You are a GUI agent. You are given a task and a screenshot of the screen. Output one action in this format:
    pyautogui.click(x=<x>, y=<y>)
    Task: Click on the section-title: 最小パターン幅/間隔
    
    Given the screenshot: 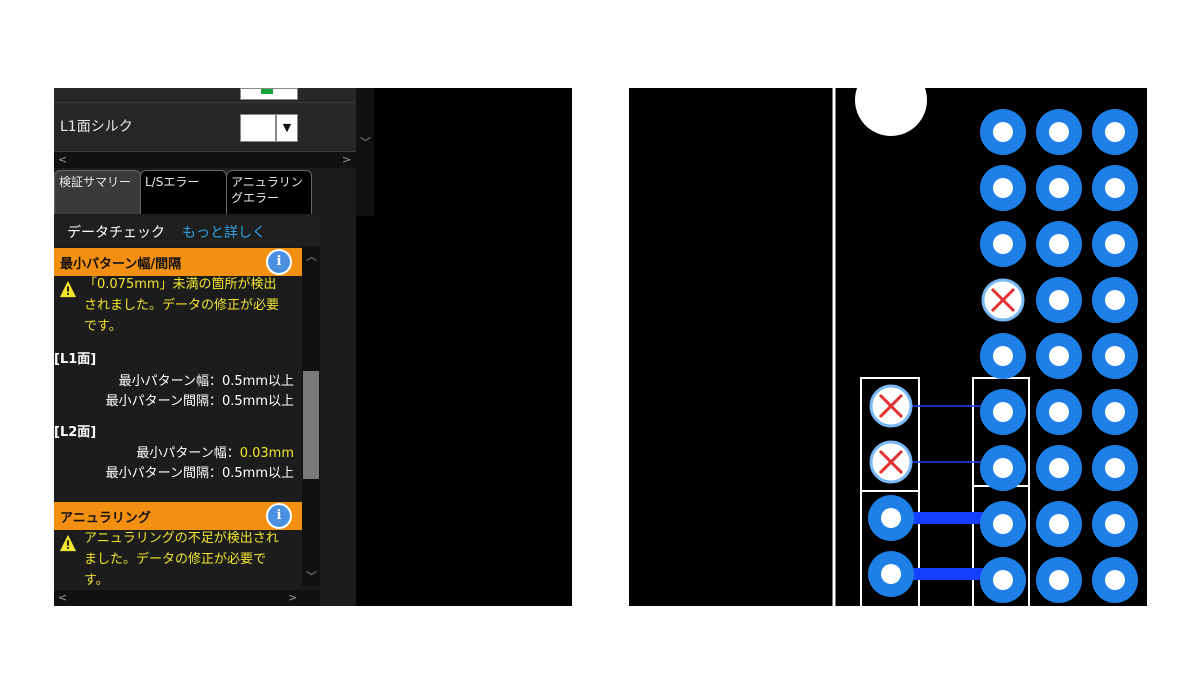 What is the action you would take?
    pyautogui.click(x=121, y=264)
    